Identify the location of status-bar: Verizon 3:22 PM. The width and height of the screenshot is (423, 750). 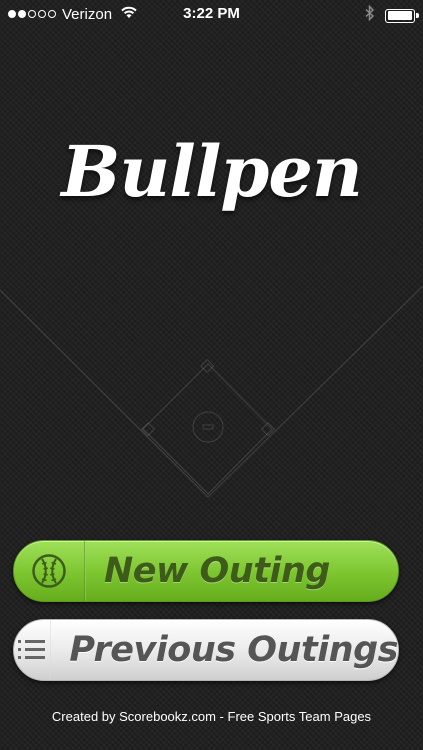
(211, 14).